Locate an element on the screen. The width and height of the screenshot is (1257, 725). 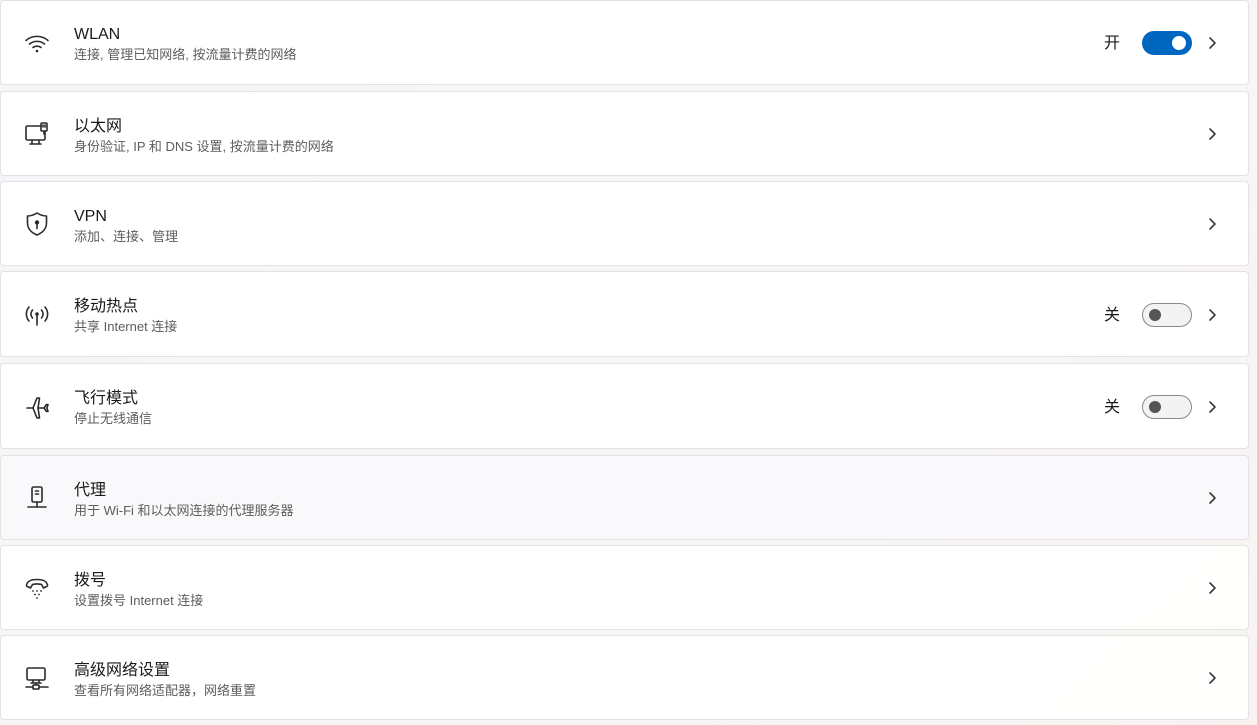
setting-title: 高级网络设置 is located at coordinates (122, 670).